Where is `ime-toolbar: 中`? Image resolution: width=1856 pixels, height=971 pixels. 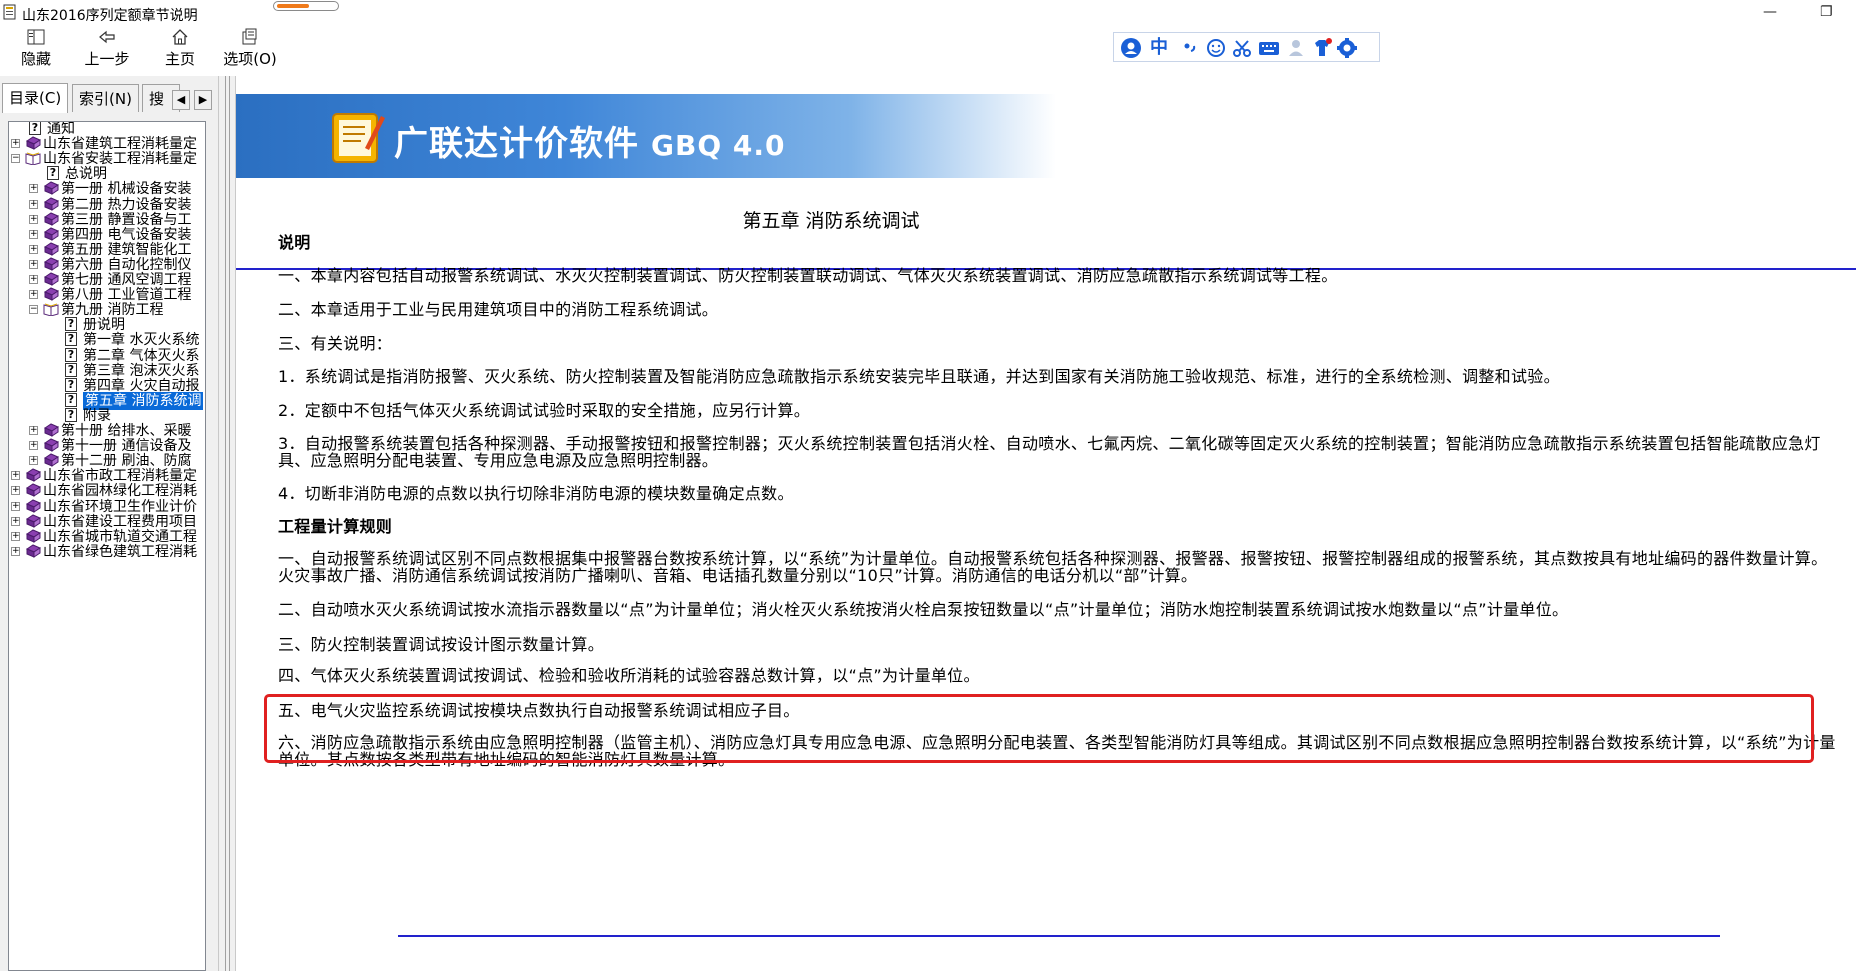
ime-toolbar: 中 is located at coordinates (1246, 47).